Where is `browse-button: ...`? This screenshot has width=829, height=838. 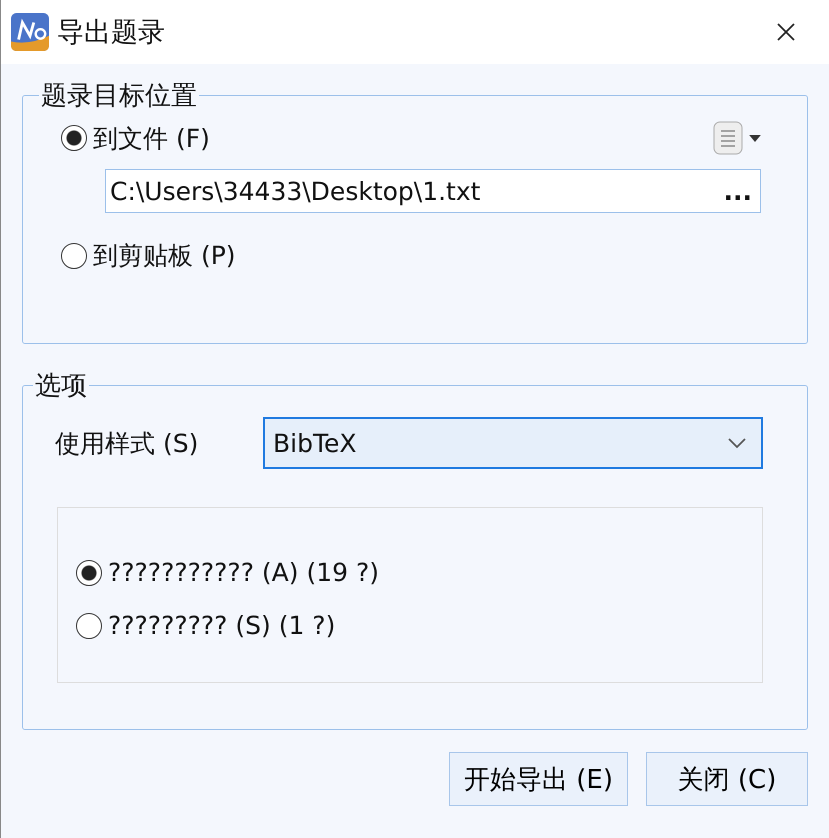
browse-button: ... is located at coordinates (738, 191).